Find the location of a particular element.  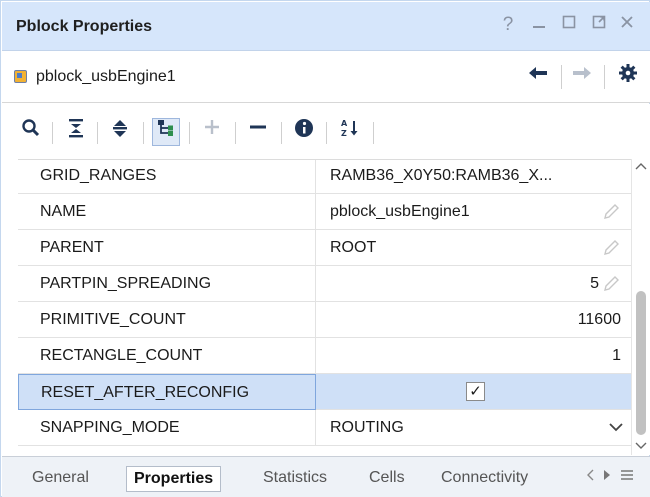

vertical-scrollbar is located at coordinates (640, 307).